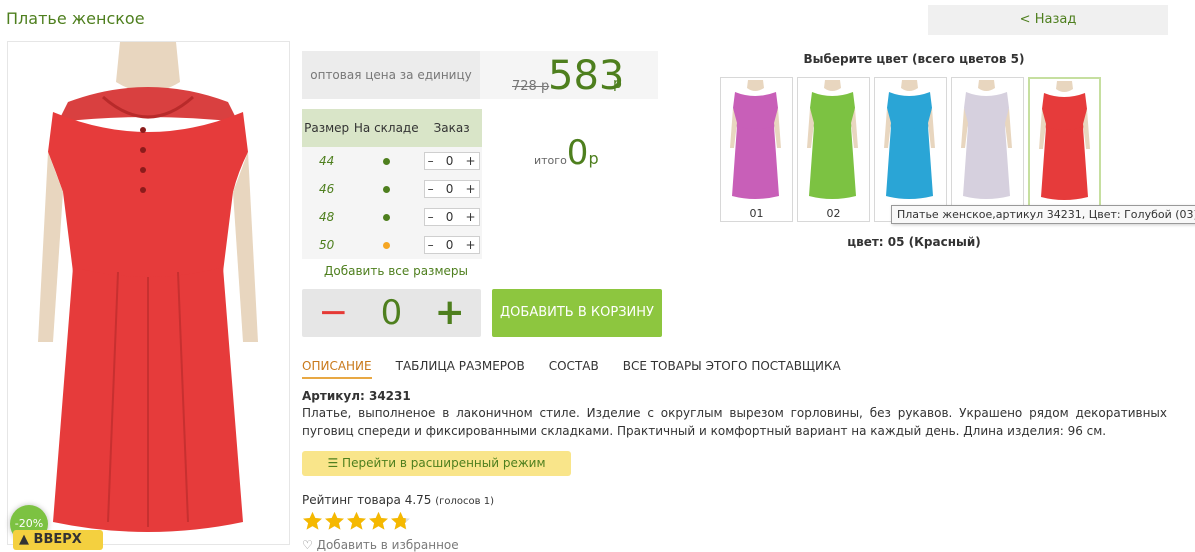  I want to click on color-swatch: 02, so click(833, 149).